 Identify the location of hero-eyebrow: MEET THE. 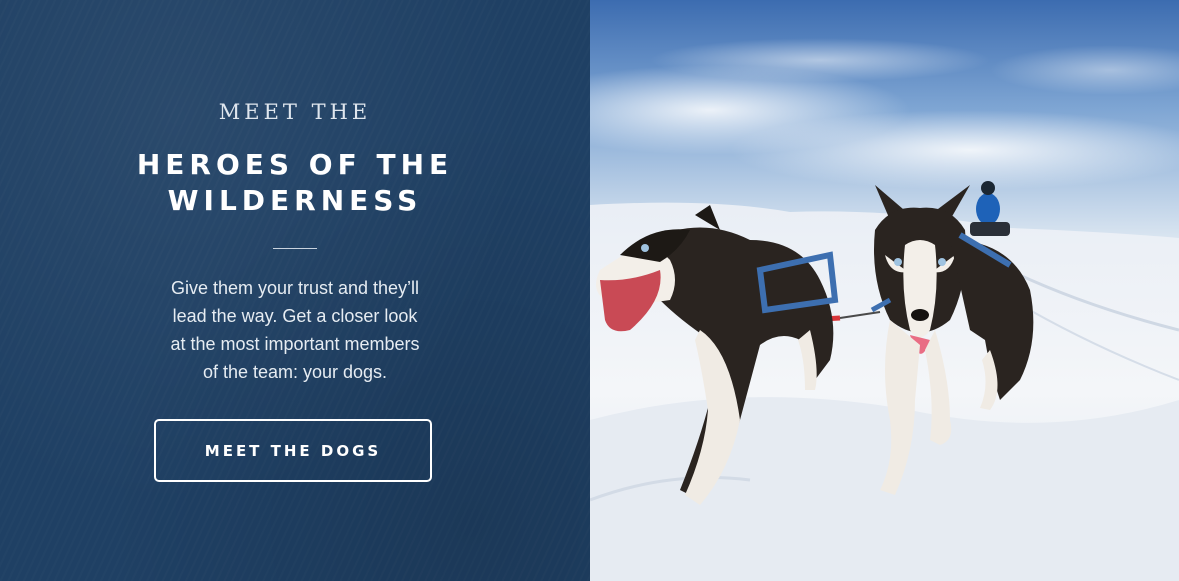
(295, 112).